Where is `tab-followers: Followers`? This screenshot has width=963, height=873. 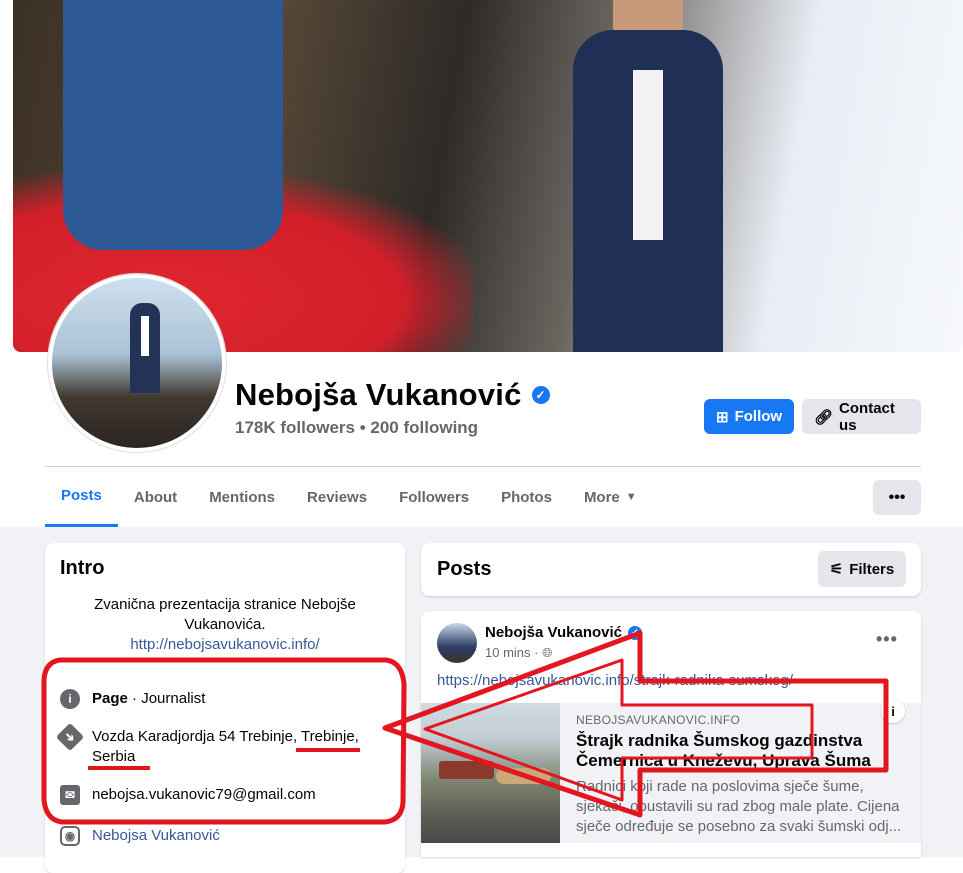
tab-followers: Followers is located at coordinates (434, 497).